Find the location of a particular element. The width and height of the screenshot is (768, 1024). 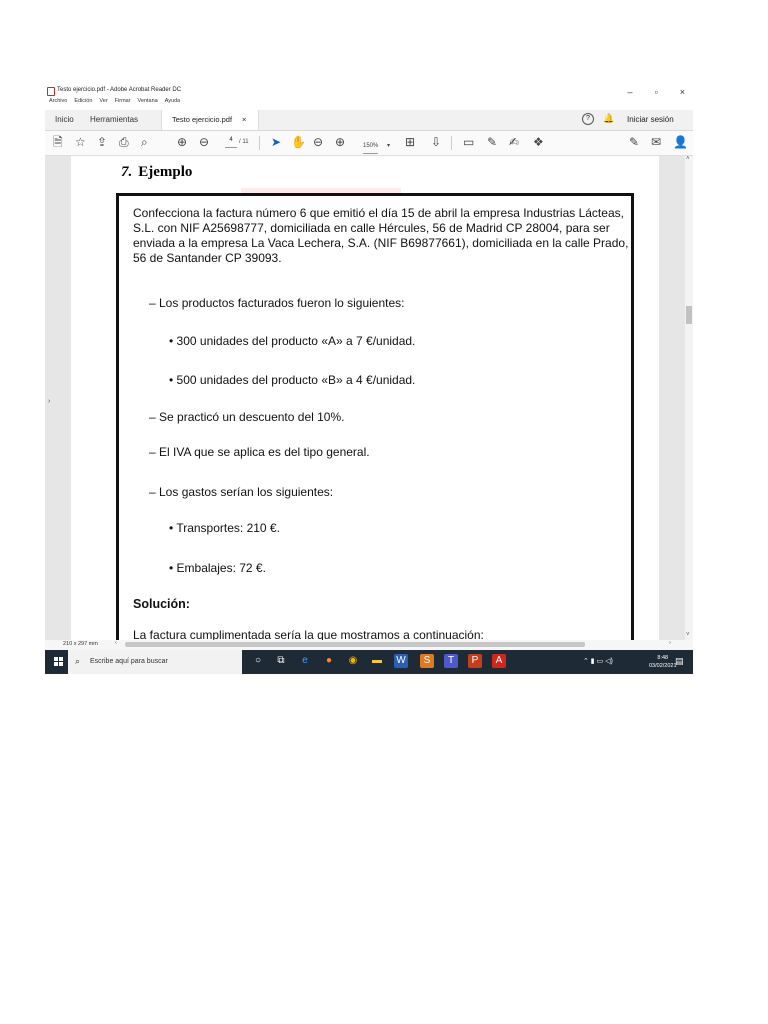

share-user-icon: 👤 is located at coordinates (680, 142).